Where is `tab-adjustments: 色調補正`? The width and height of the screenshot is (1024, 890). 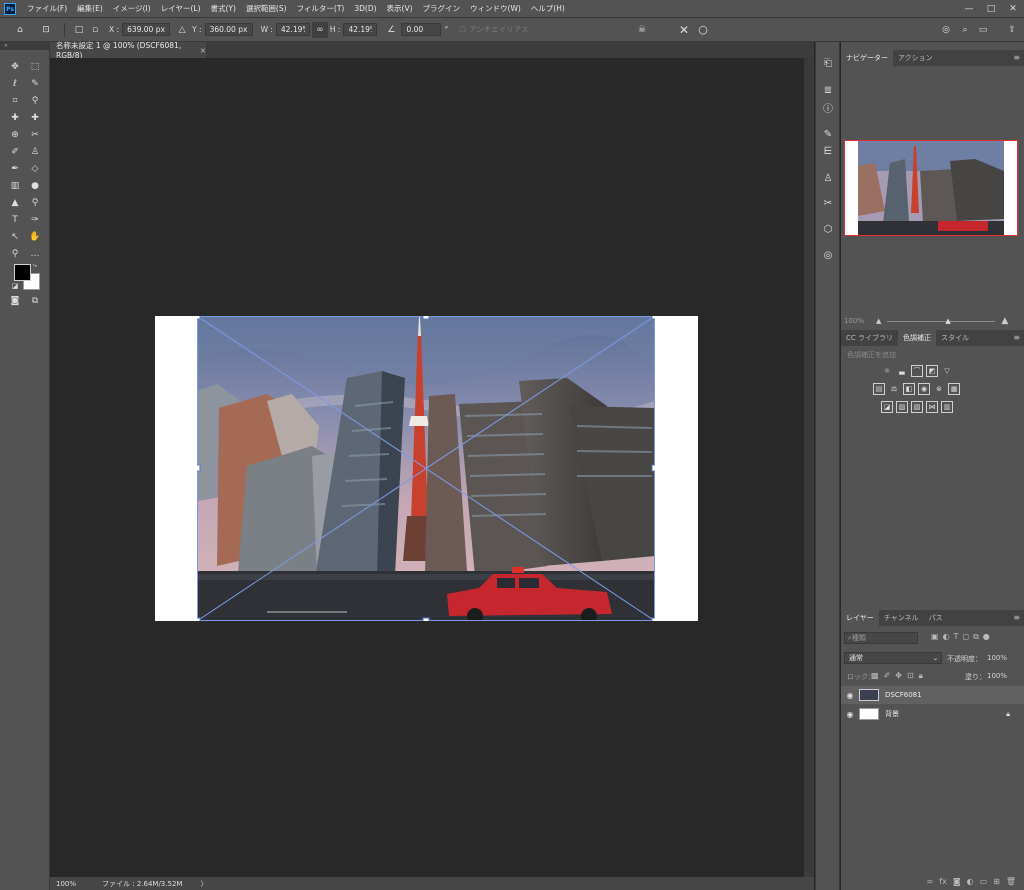
tab-adjustments: 色調補正 is located at coordinates (917, 338).